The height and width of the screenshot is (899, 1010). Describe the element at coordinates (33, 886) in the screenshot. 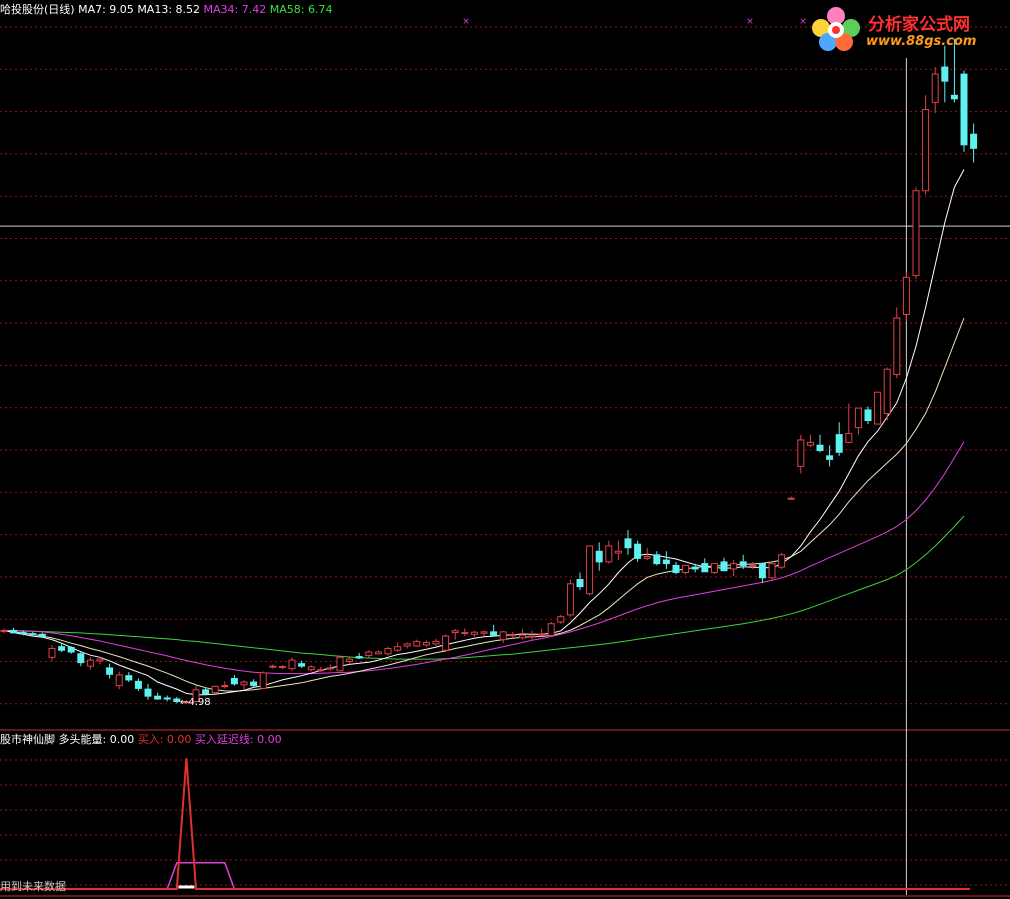

I see `future-data-note: 用到未来数据` at that location.